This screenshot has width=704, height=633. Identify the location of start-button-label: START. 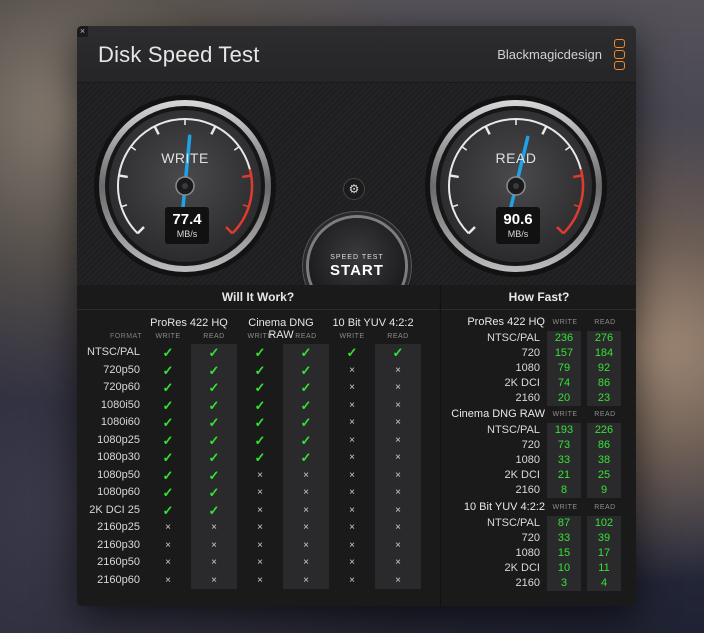
(357, 270).